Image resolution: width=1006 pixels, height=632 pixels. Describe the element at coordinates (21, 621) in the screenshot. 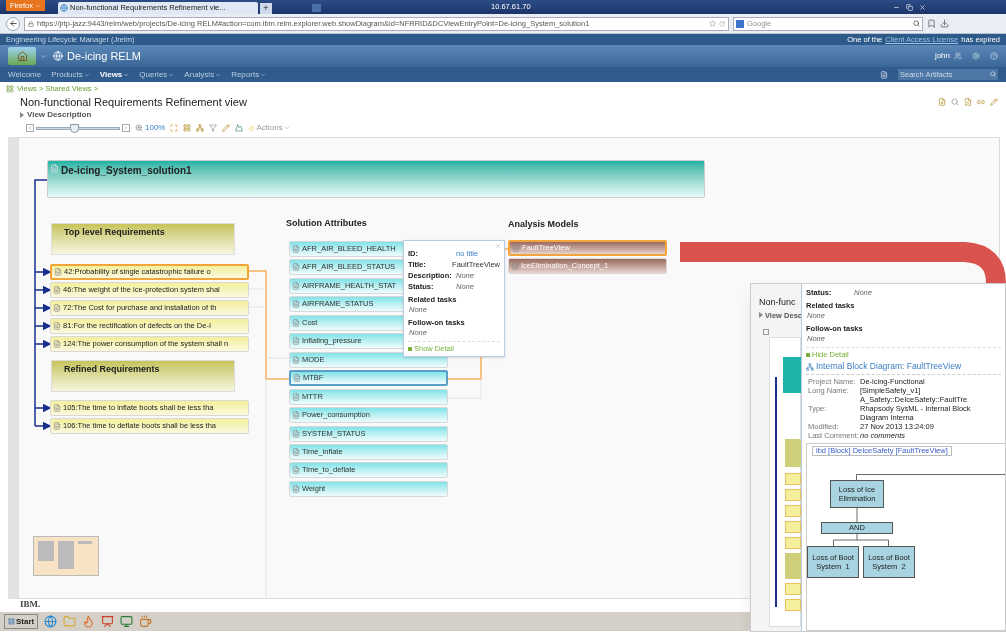

I see `start-button: Start` at that location.